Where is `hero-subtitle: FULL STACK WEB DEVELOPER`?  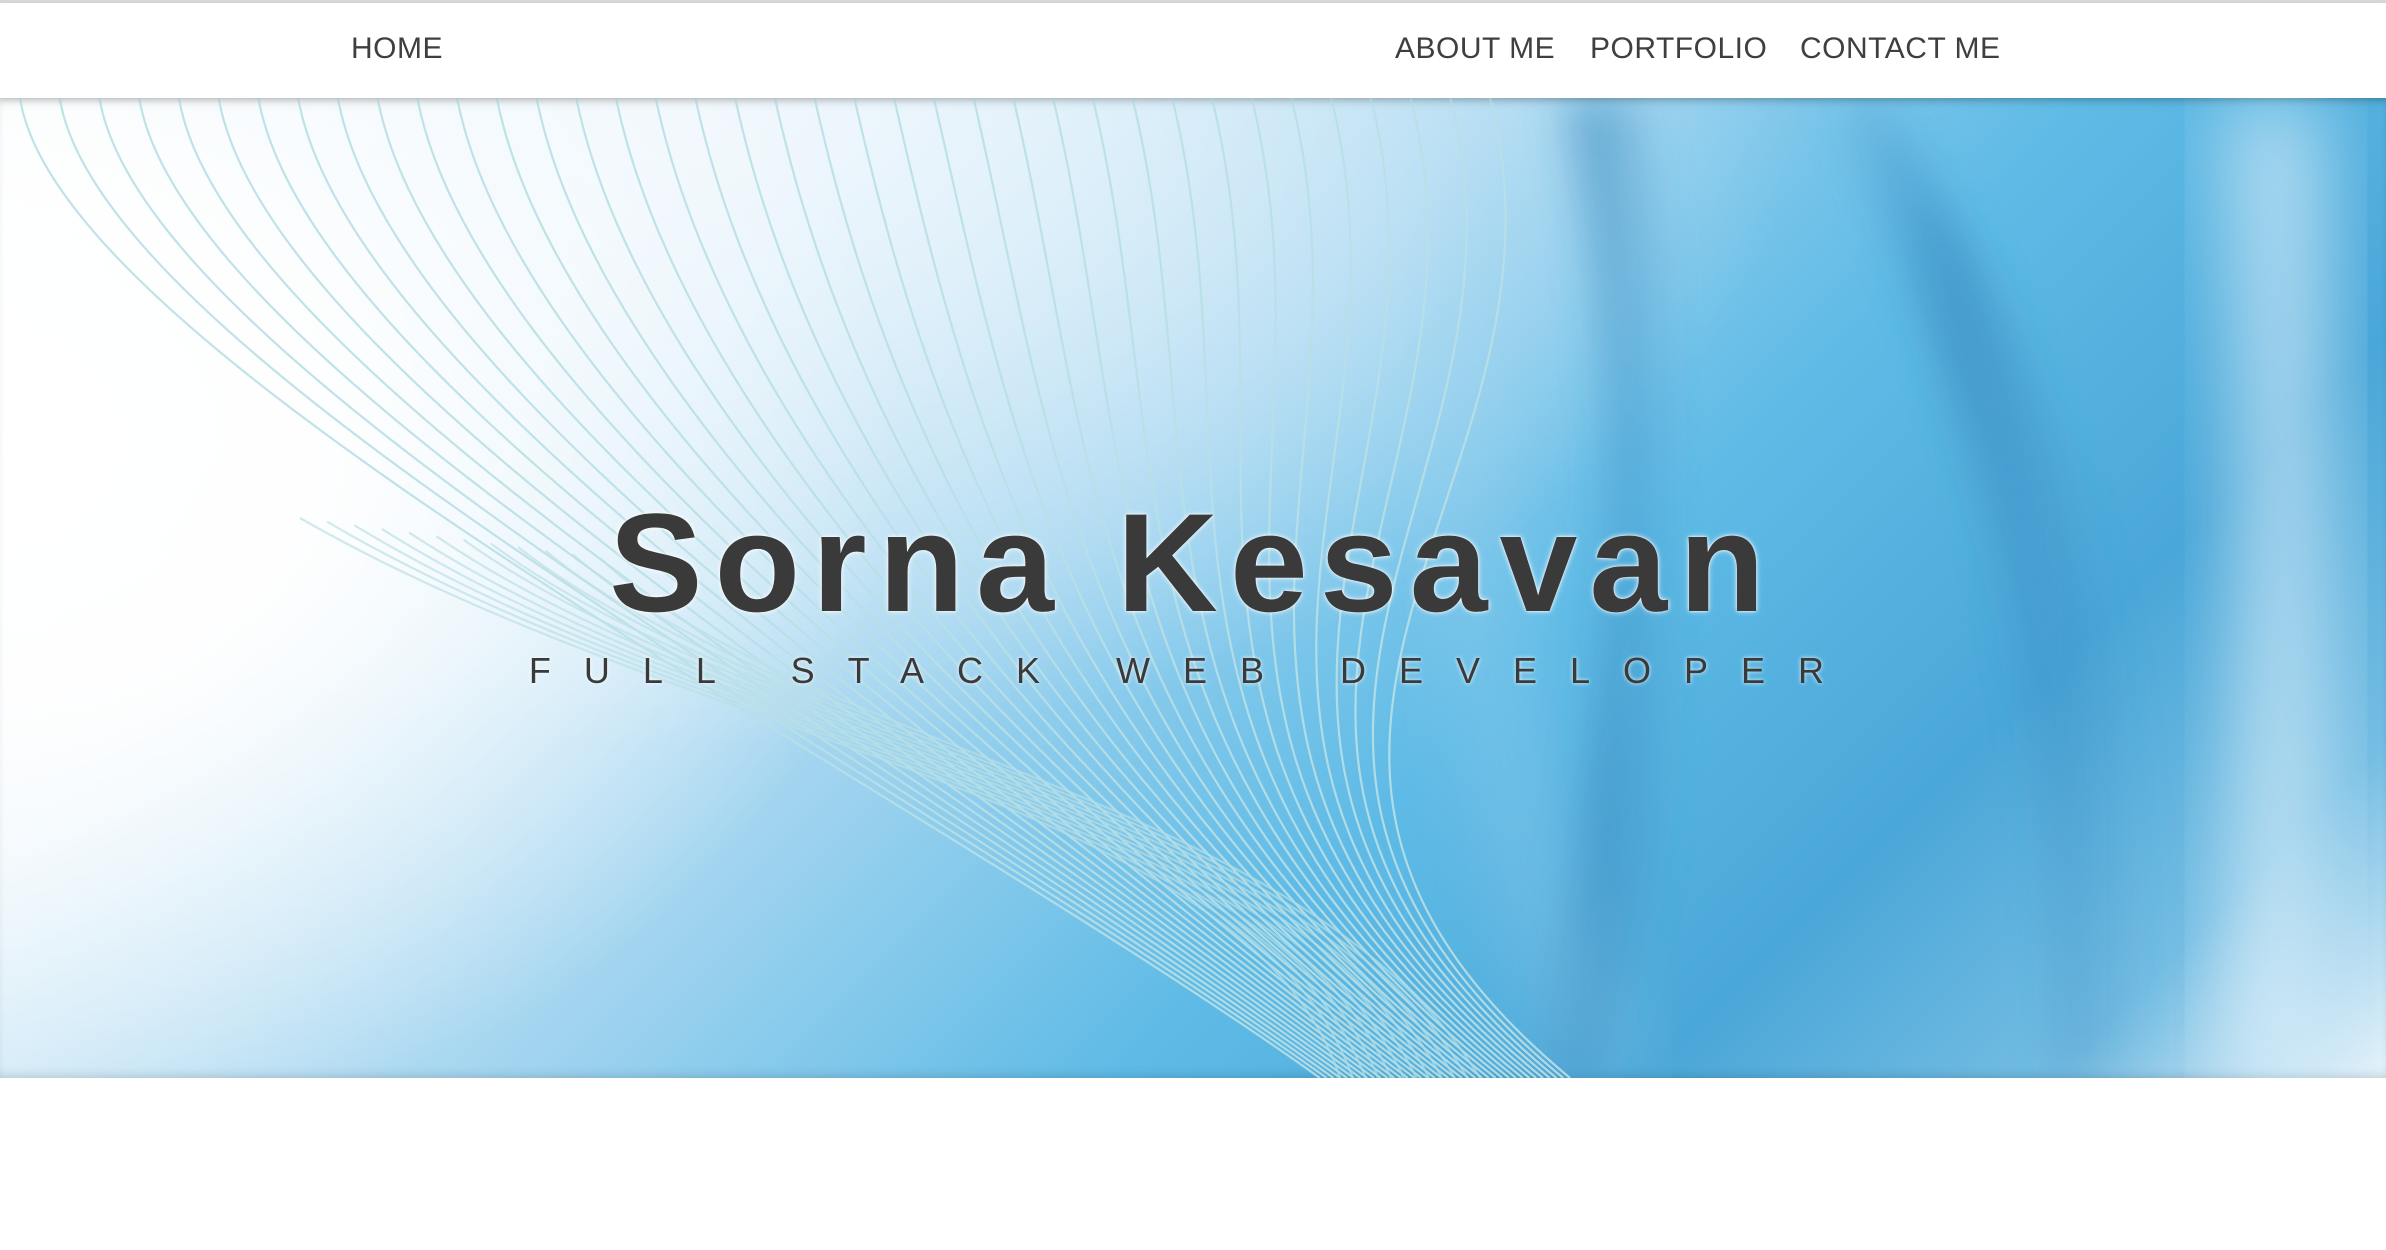 hero-subtitle: FULL STACK WEB DEVELOPER is located at coordinates (1193, 670).